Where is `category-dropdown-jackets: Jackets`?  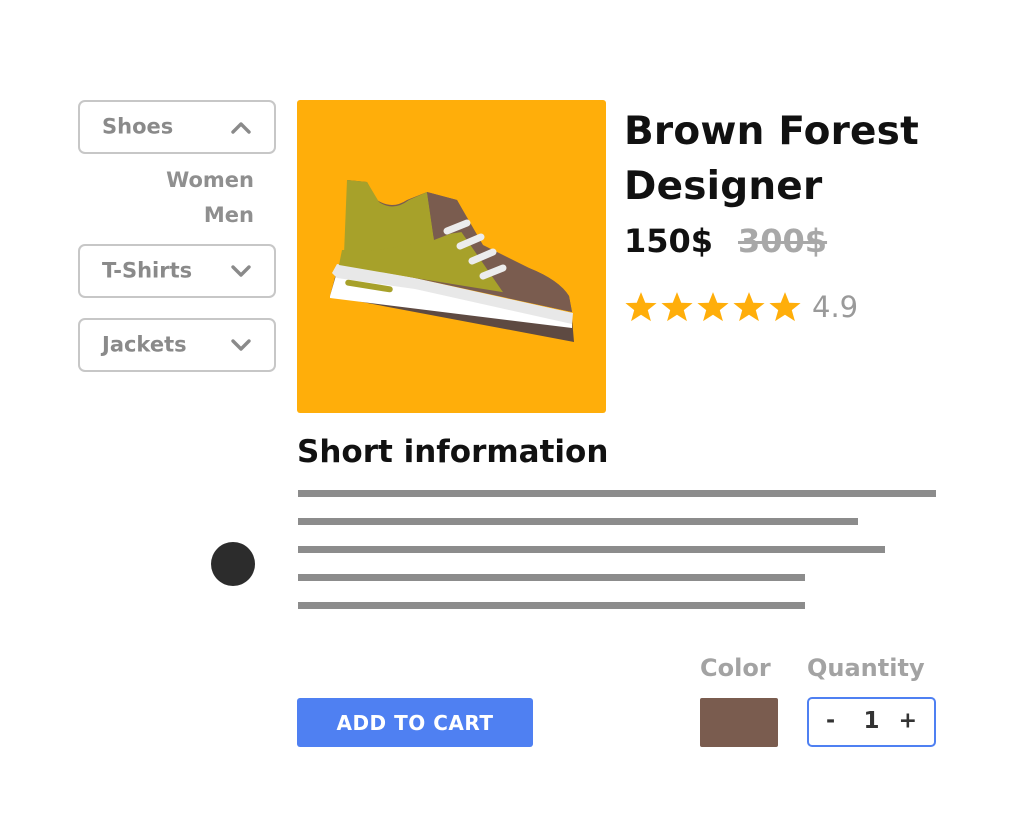 category-dropdown-jackets: Jackets is located at coordinates (177, 345).